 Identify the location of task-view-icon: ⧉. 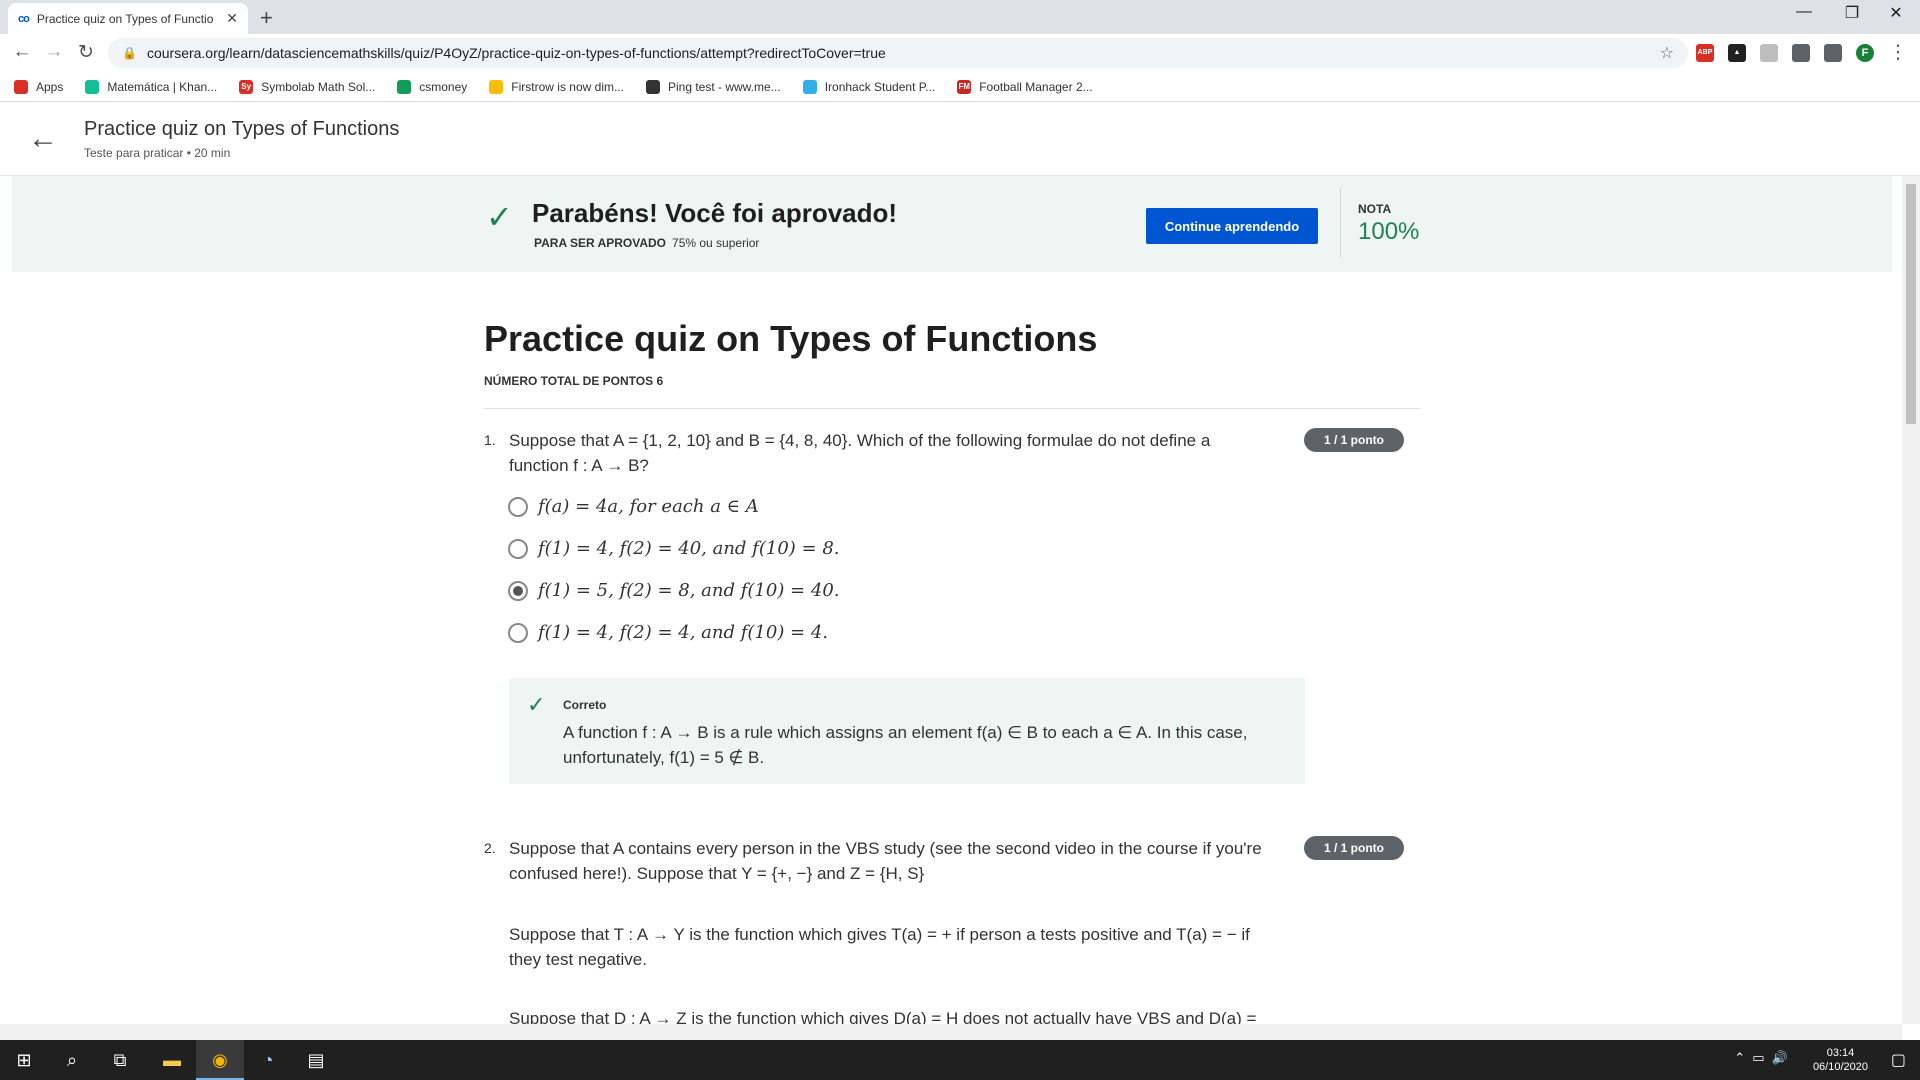
(120, 1060).